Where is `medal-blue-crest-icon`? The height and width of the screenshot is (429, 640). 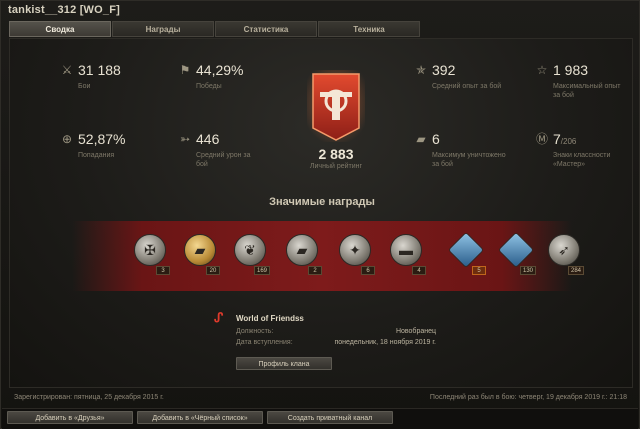 medal-blue-crest-icon is located at coordinates (516, 250).